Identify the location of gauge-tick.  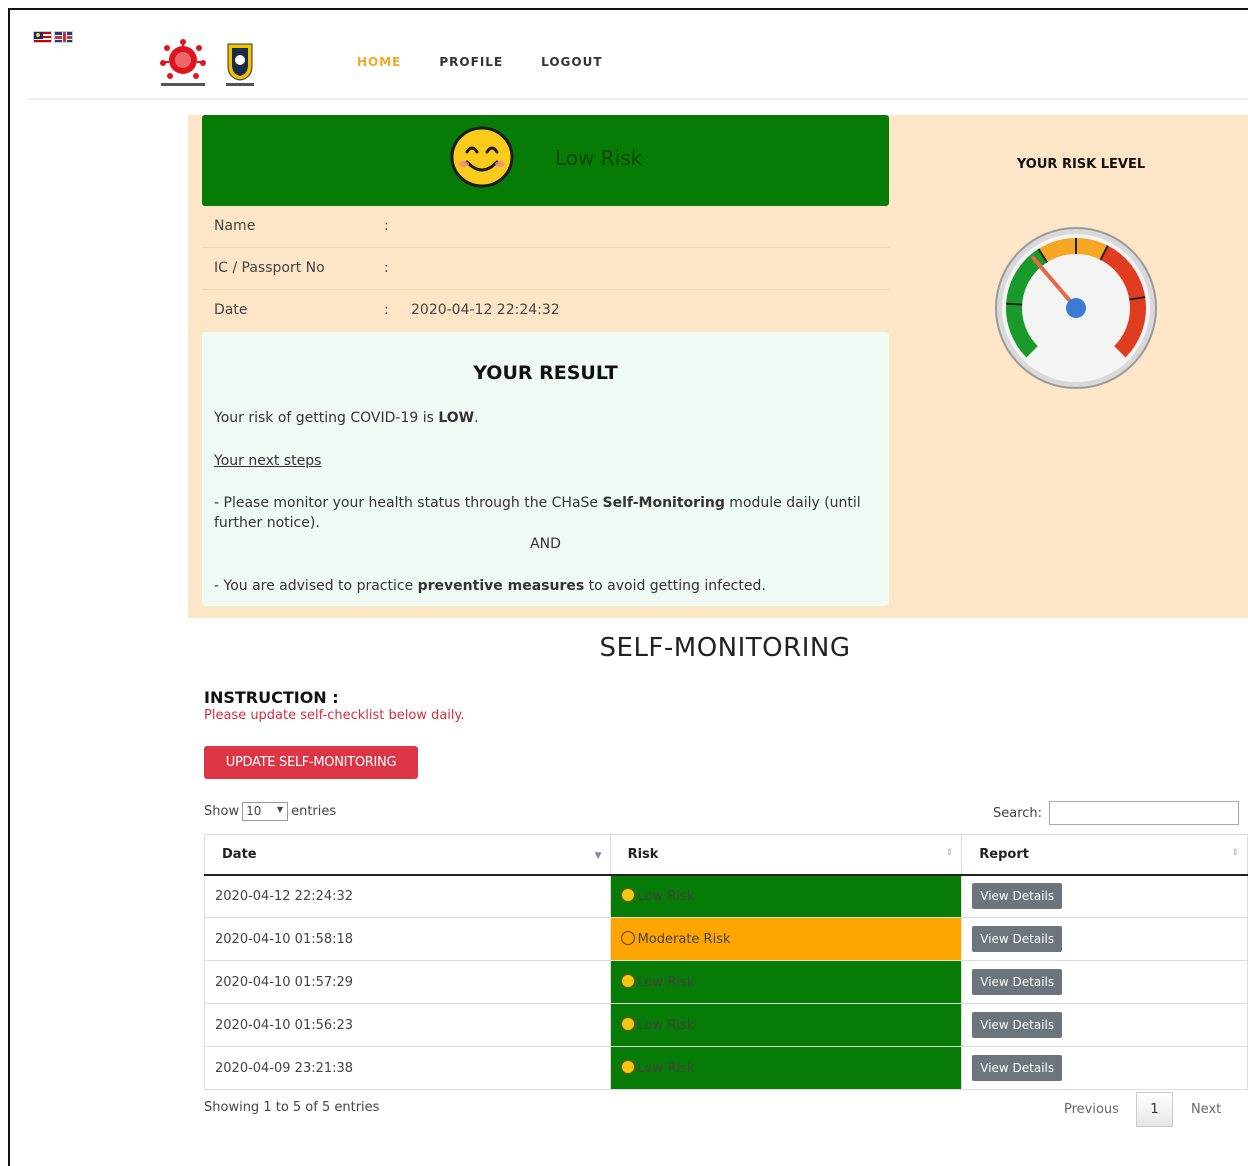
(1014, 304).